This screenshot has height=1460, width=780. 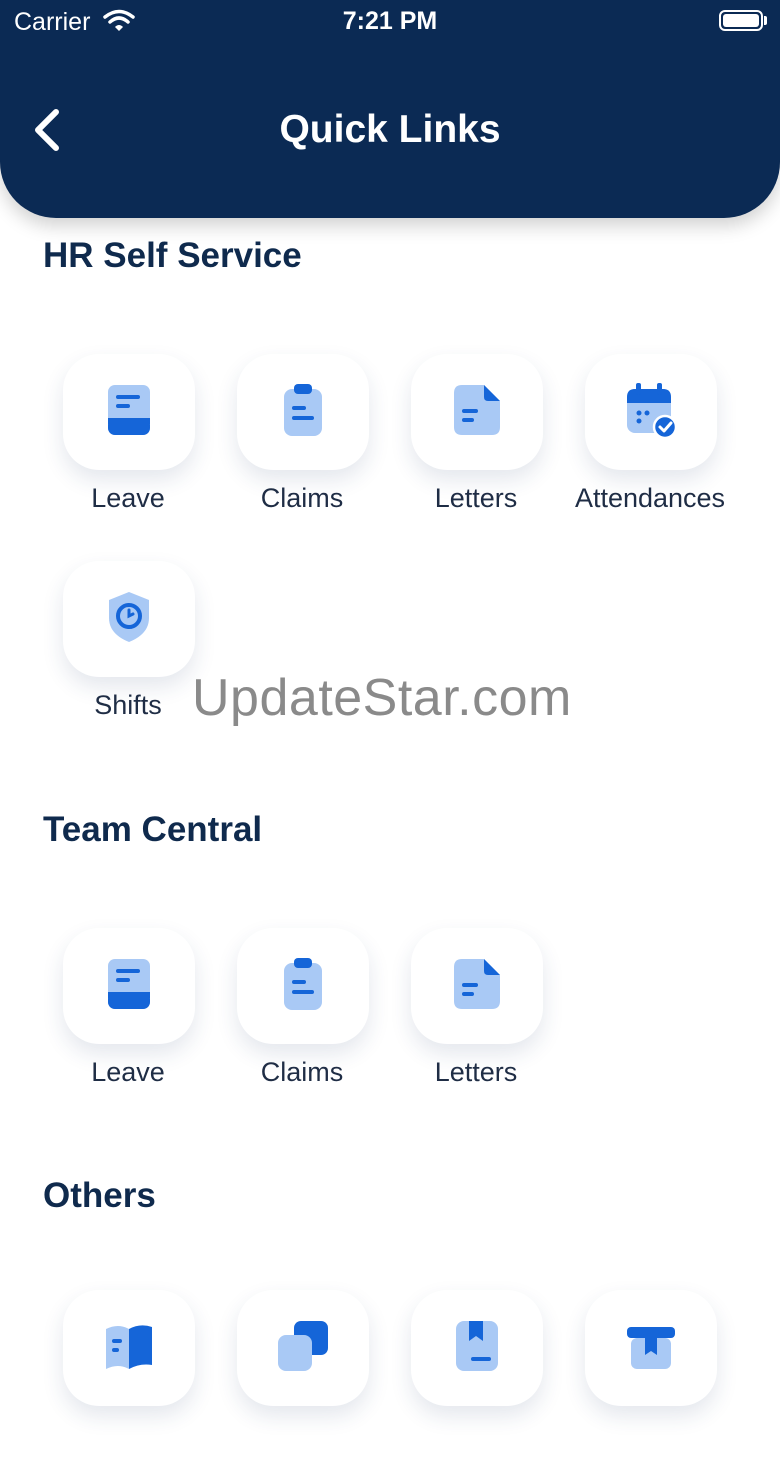 What do you see at coordinates (741, 20) in the screenshot?
I see `battery-icon` at bounding box center [741, 20].